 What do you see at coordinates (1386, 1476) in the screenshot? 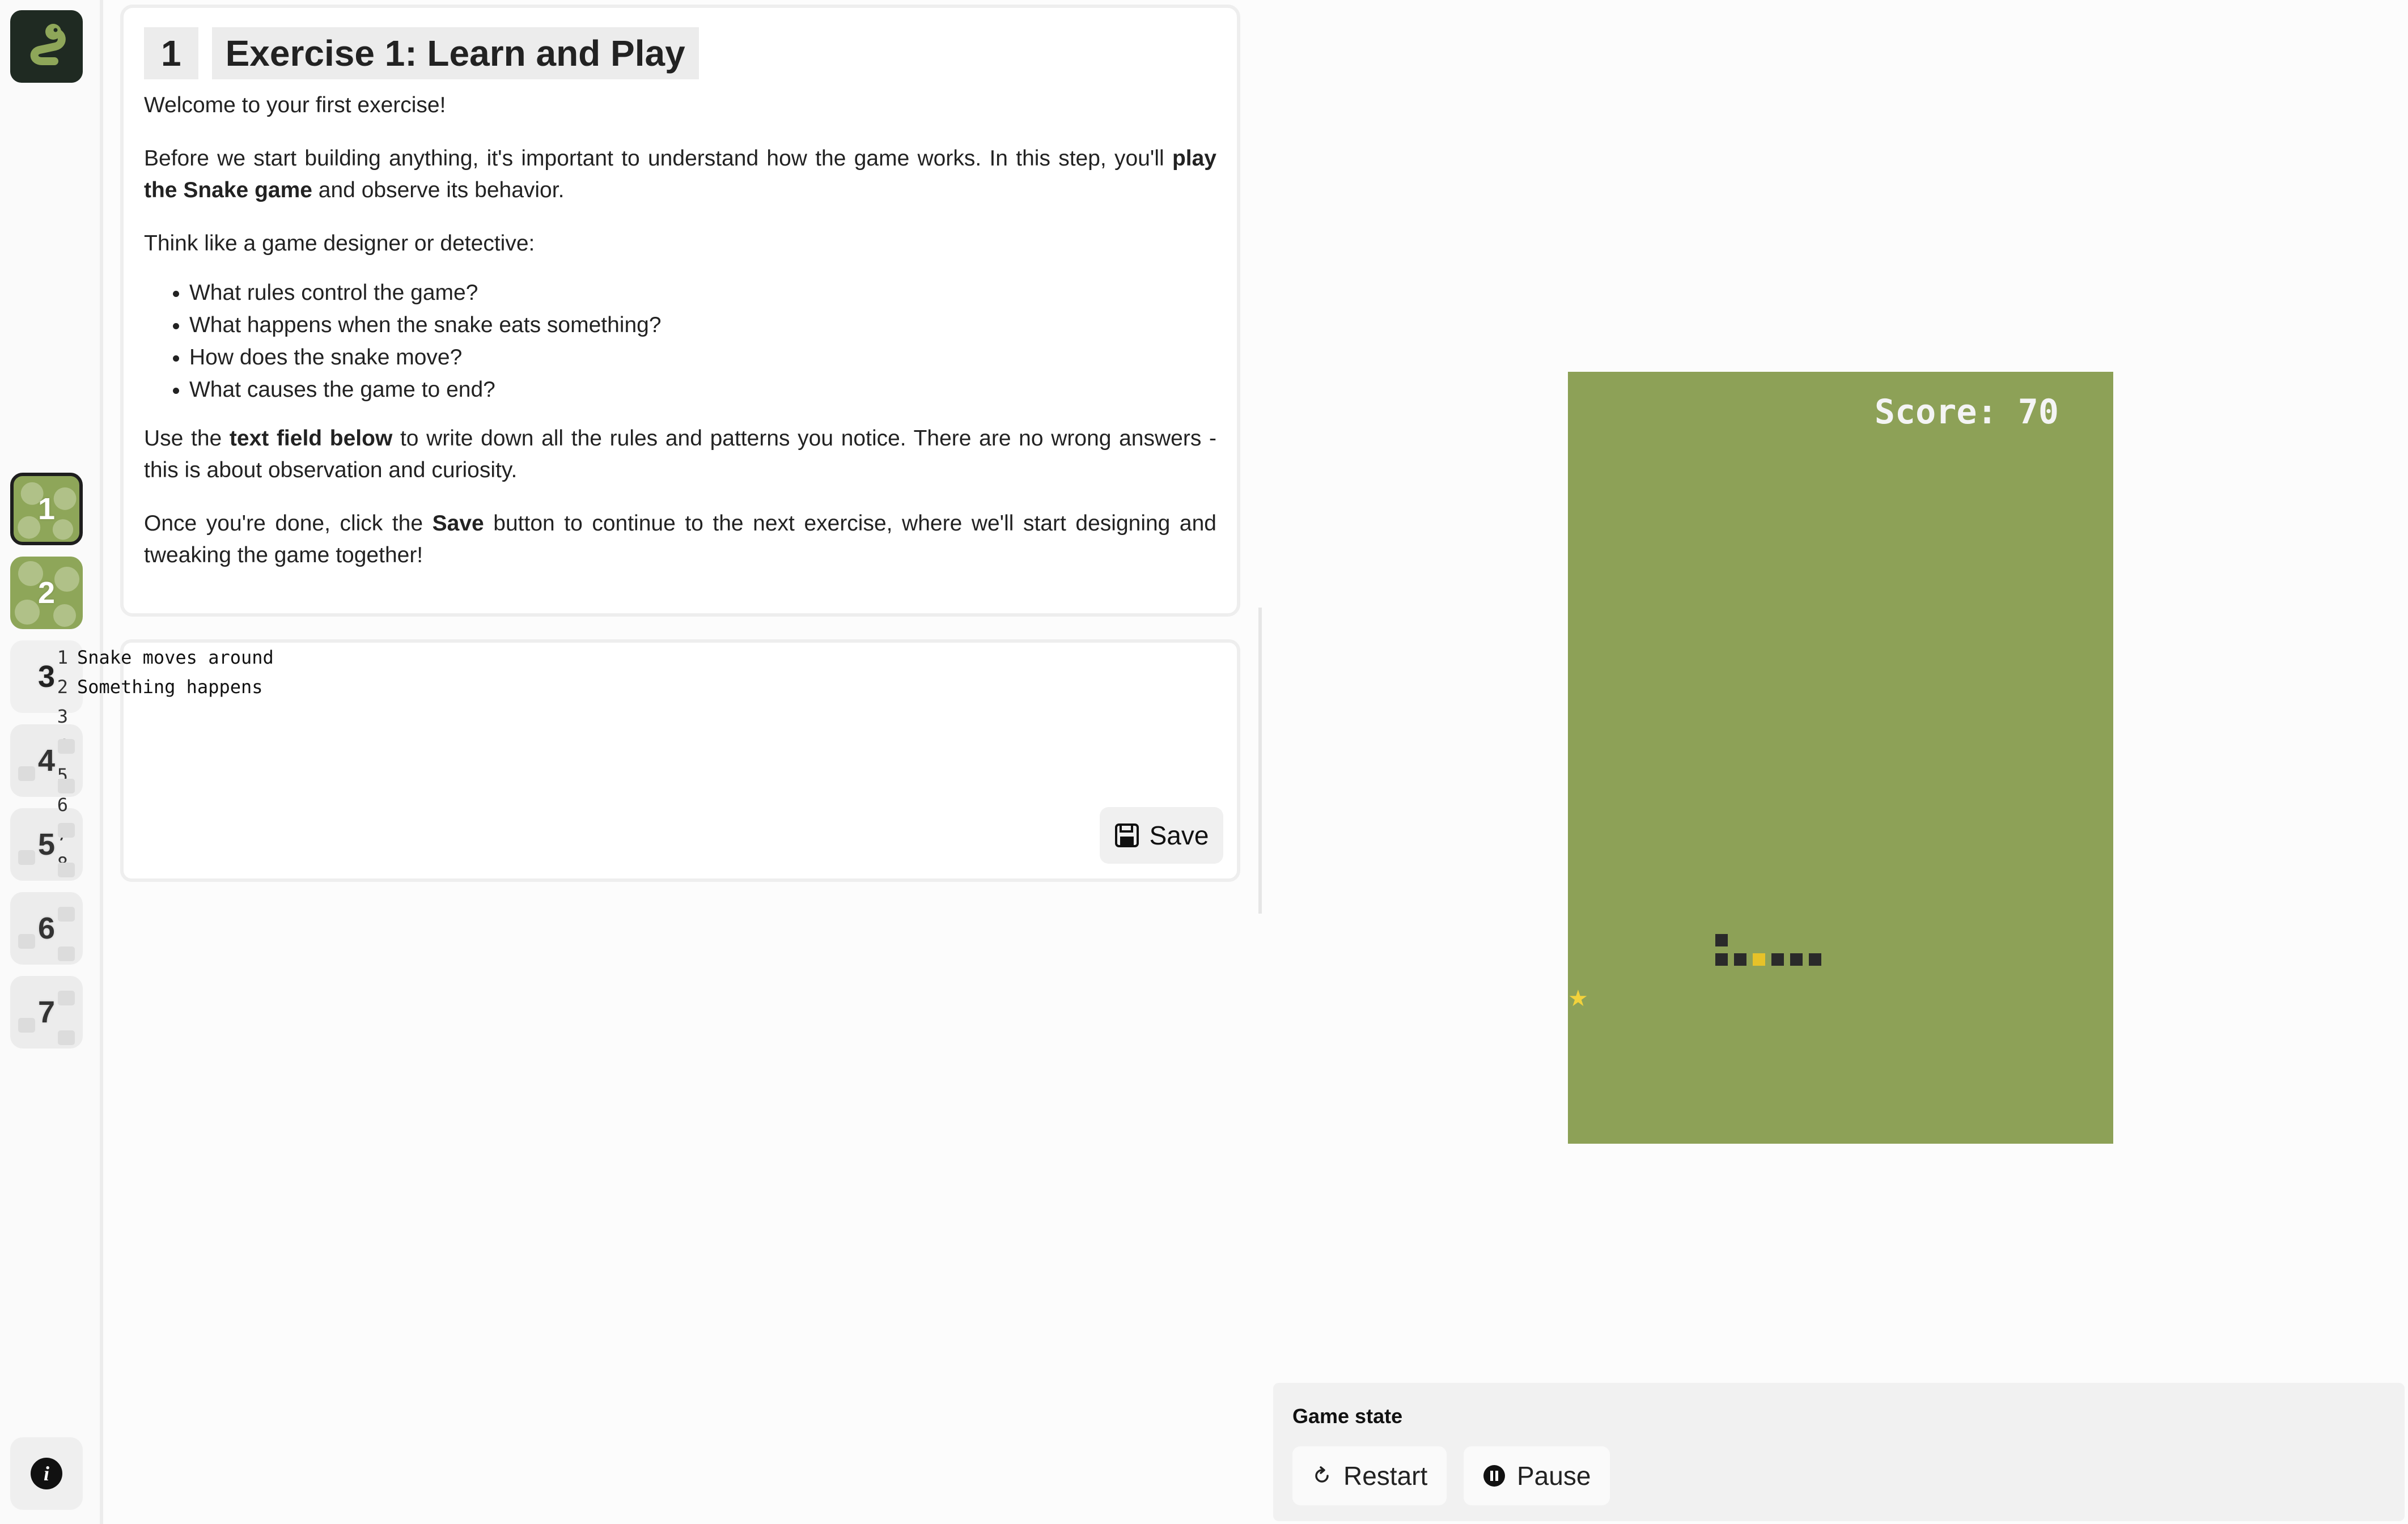
I see `restart-label: Restart` at bounding box center [1386, 1476].